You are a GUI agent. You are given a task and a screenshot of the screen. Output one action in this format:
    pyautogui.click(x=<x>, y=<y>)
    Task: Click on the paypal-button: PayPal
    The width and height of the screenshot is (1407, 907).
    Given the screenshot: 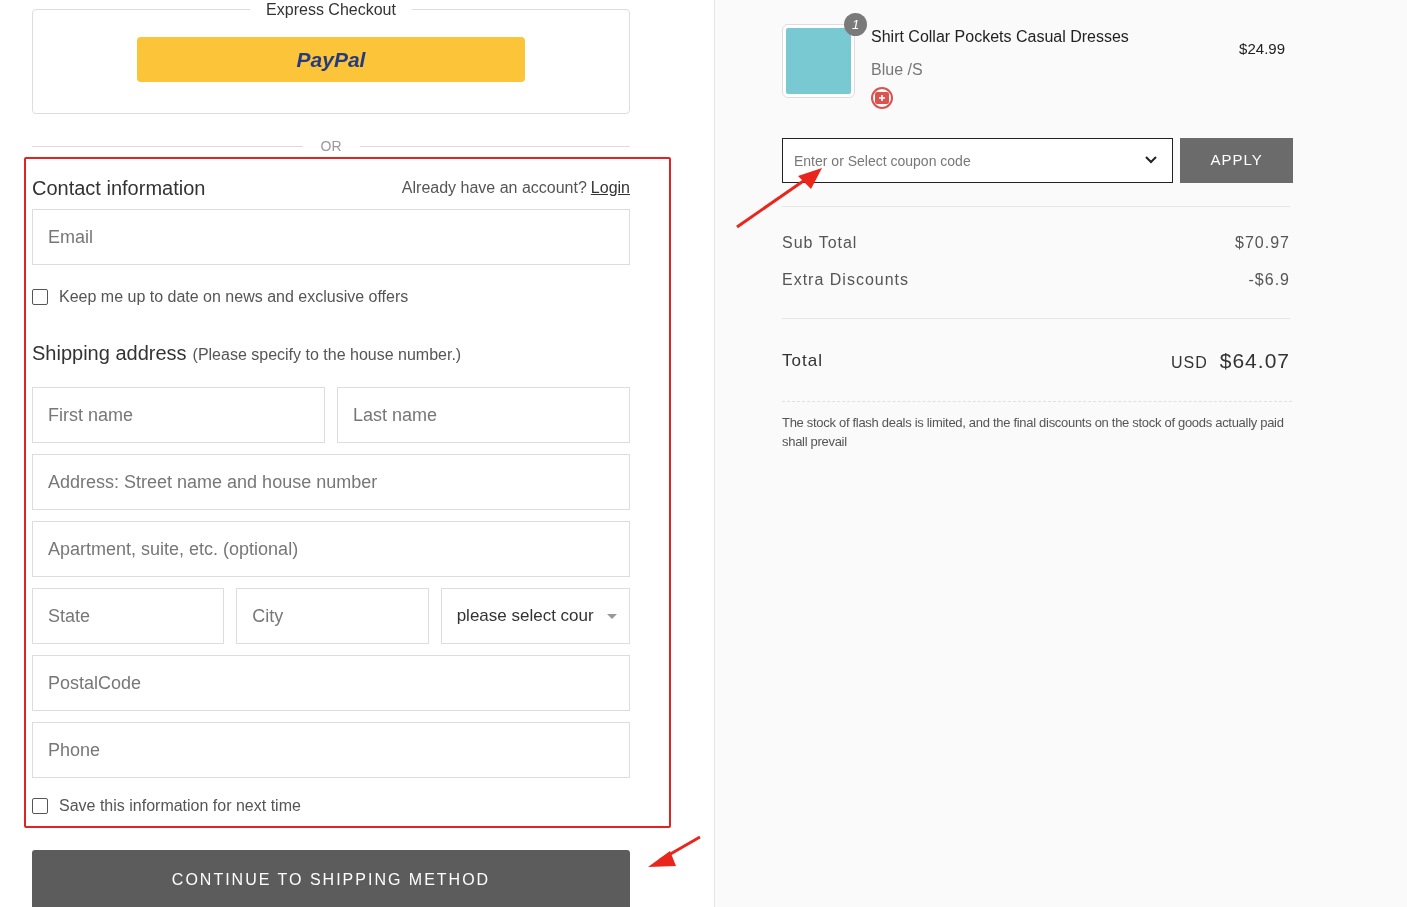 What is the action you would take?
    pyautogui.click(x=331, y=59)
    